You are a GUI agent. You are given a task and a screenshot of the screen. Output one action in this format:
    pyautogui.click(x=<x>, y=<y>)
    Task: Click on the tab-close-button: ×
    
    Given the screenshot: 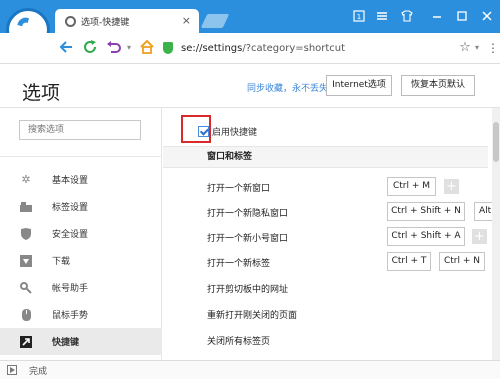 What is the action you would take?
    pyautogui.click(x=186, y=20)
    